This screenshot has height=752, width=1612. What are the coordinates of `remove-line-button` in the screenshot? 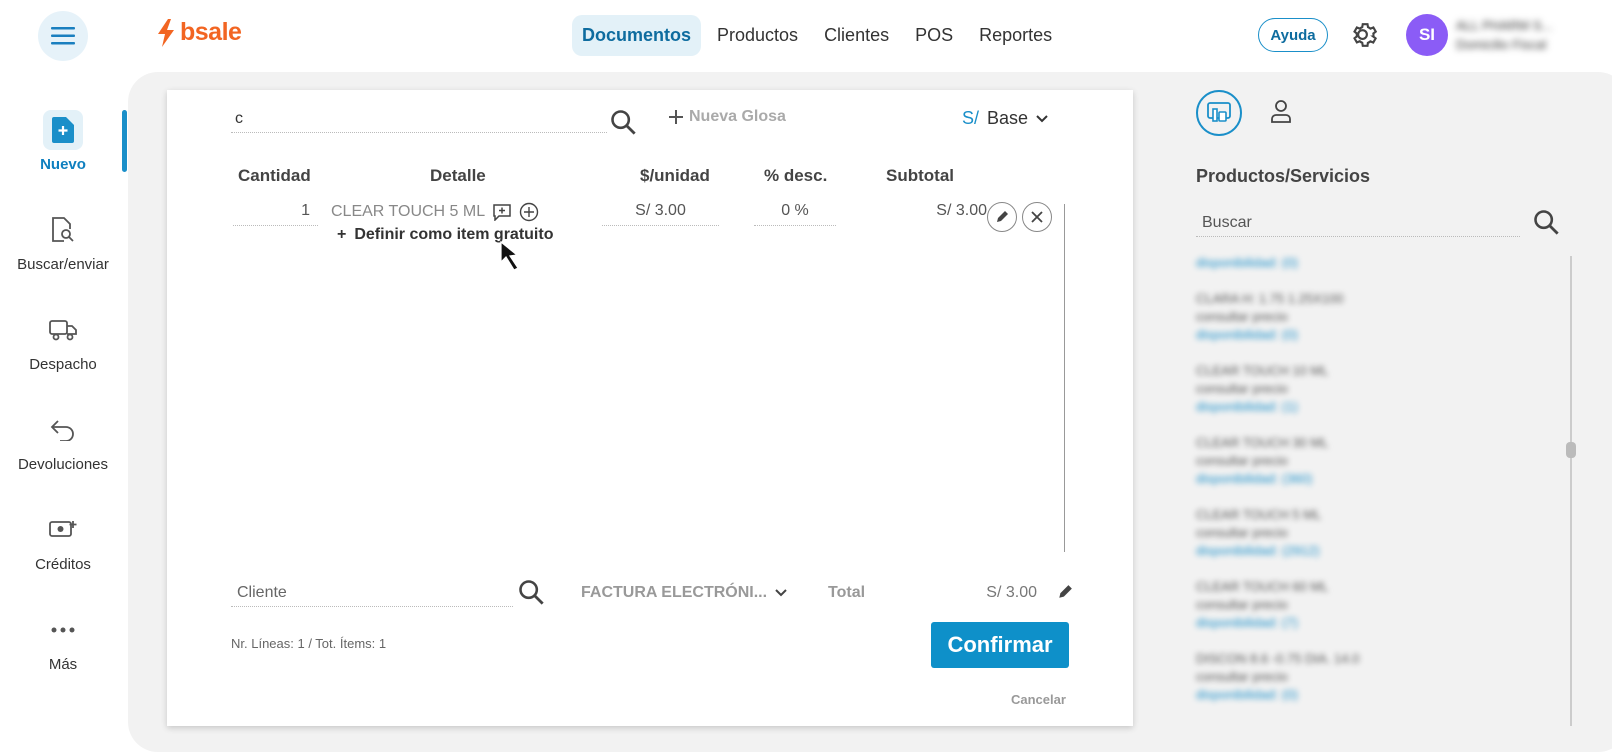 It's located at (1037, 217).